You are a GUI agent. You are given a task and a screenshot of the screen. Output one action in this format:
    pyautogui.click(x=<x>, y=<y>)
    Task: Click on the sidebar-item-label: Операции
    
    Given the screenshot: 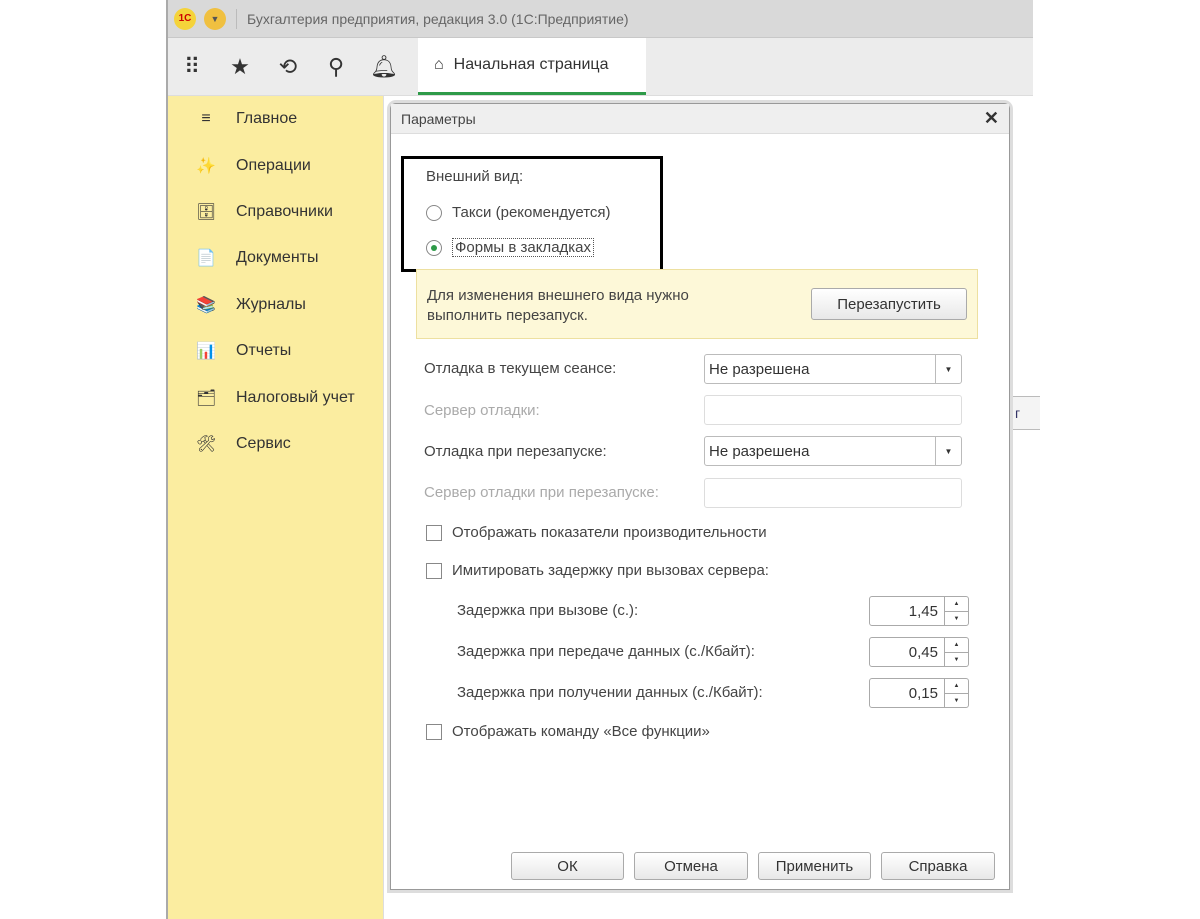 What is the action you would take?
    pyautogui.click(x=273, y=165)
    